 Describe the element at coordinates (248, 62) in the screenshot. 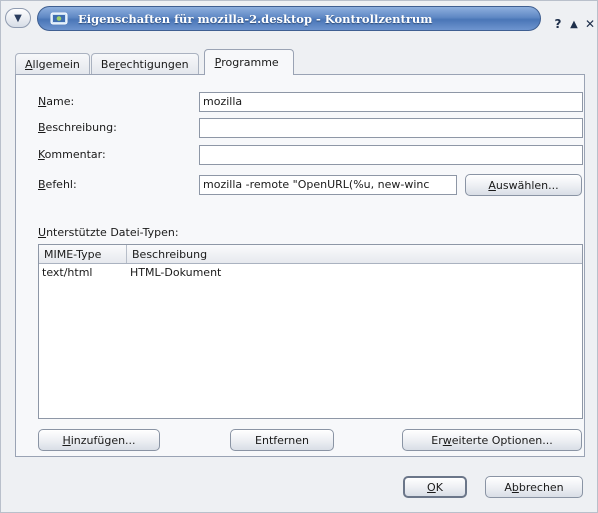

I see `tab-programme: Programme` at that location.